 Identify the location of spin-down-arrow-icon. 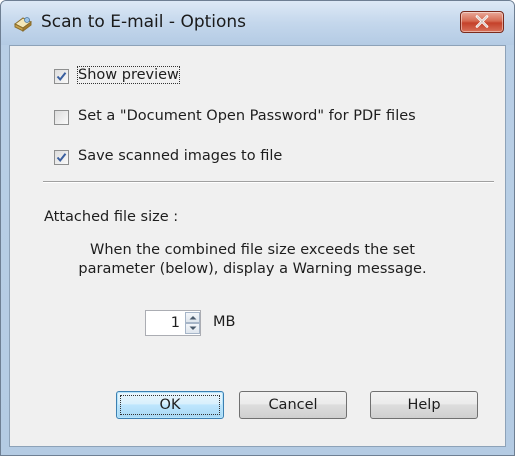
(193, 328).